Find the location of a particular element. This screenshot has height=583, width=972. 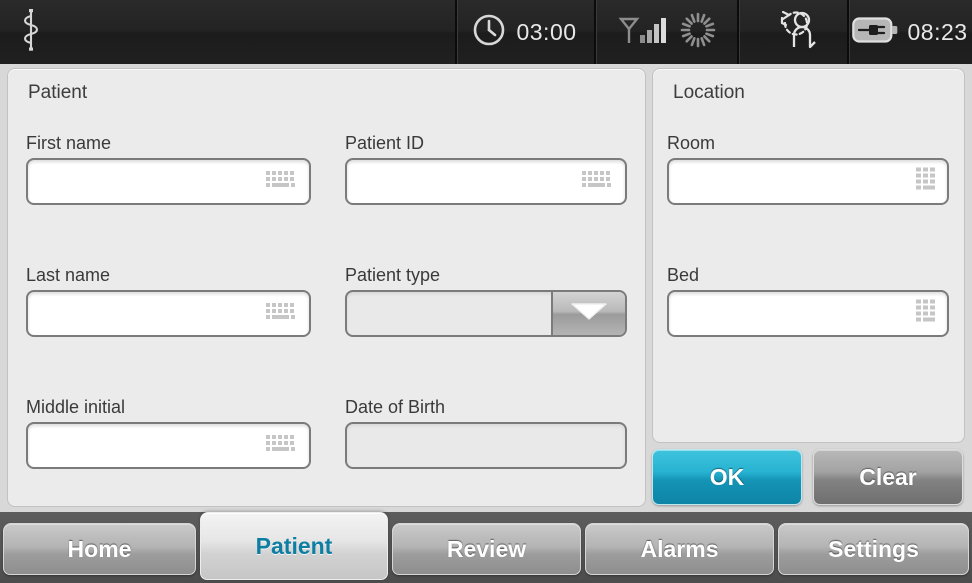

room-input is located at coordinates (808, 181).